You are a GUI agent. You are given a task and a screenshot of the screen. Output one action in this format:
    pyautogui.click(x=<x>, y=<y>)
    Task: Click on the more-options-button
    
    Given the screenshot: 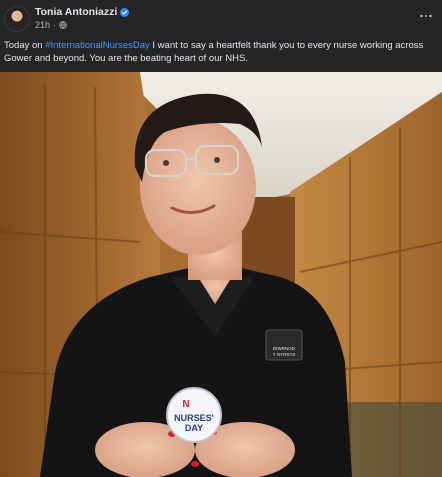 What is the action you would take?
    pyautogui.click(x=426, y=16)
    